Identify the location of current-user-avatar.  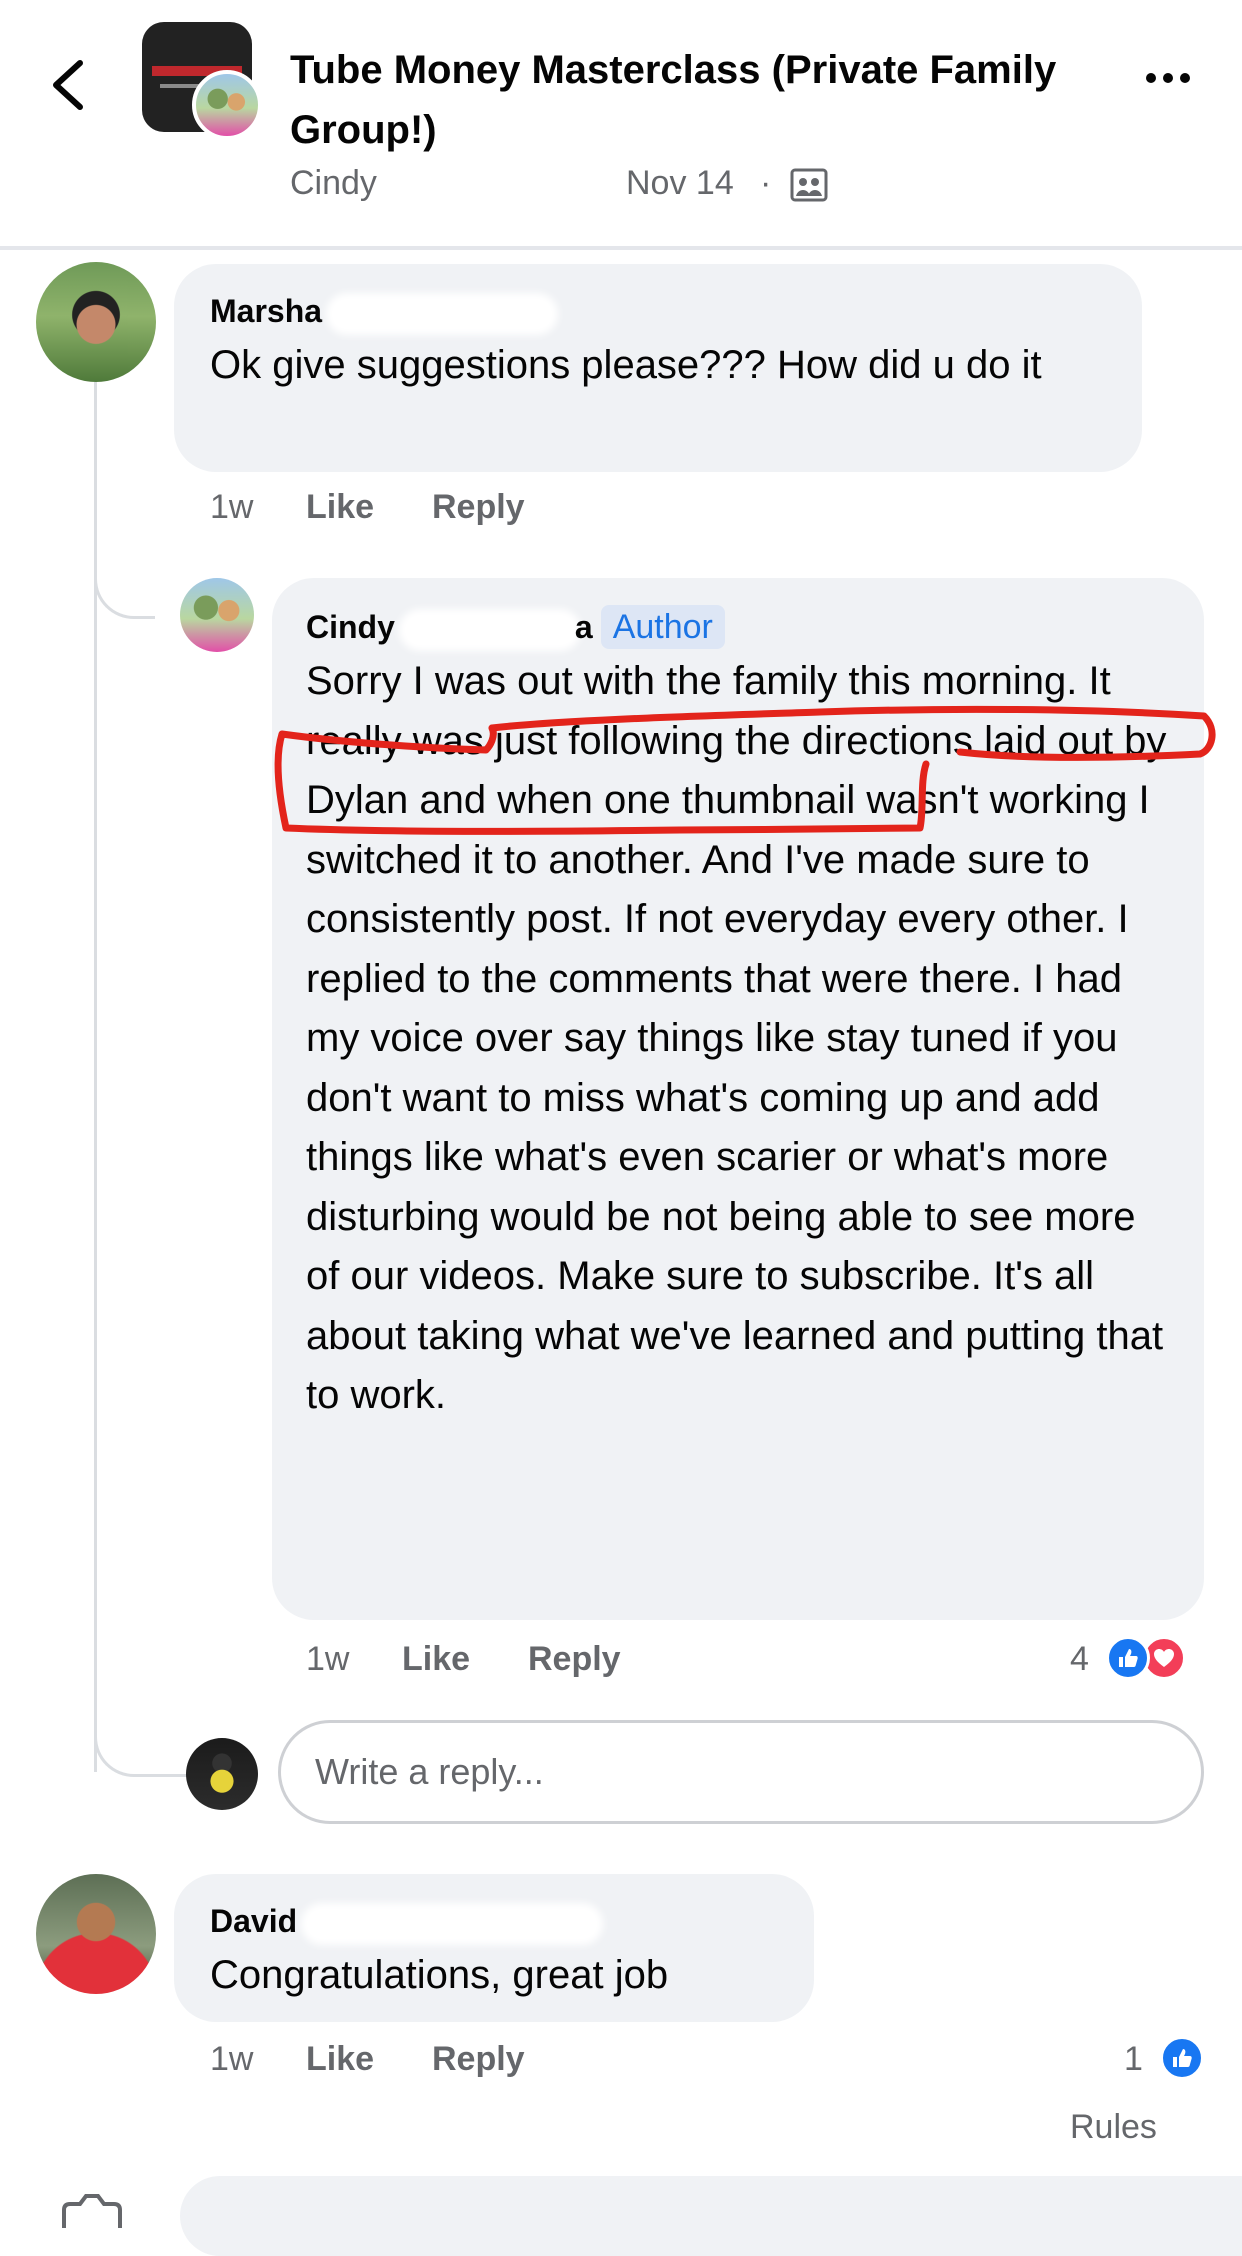
(222, 1774).